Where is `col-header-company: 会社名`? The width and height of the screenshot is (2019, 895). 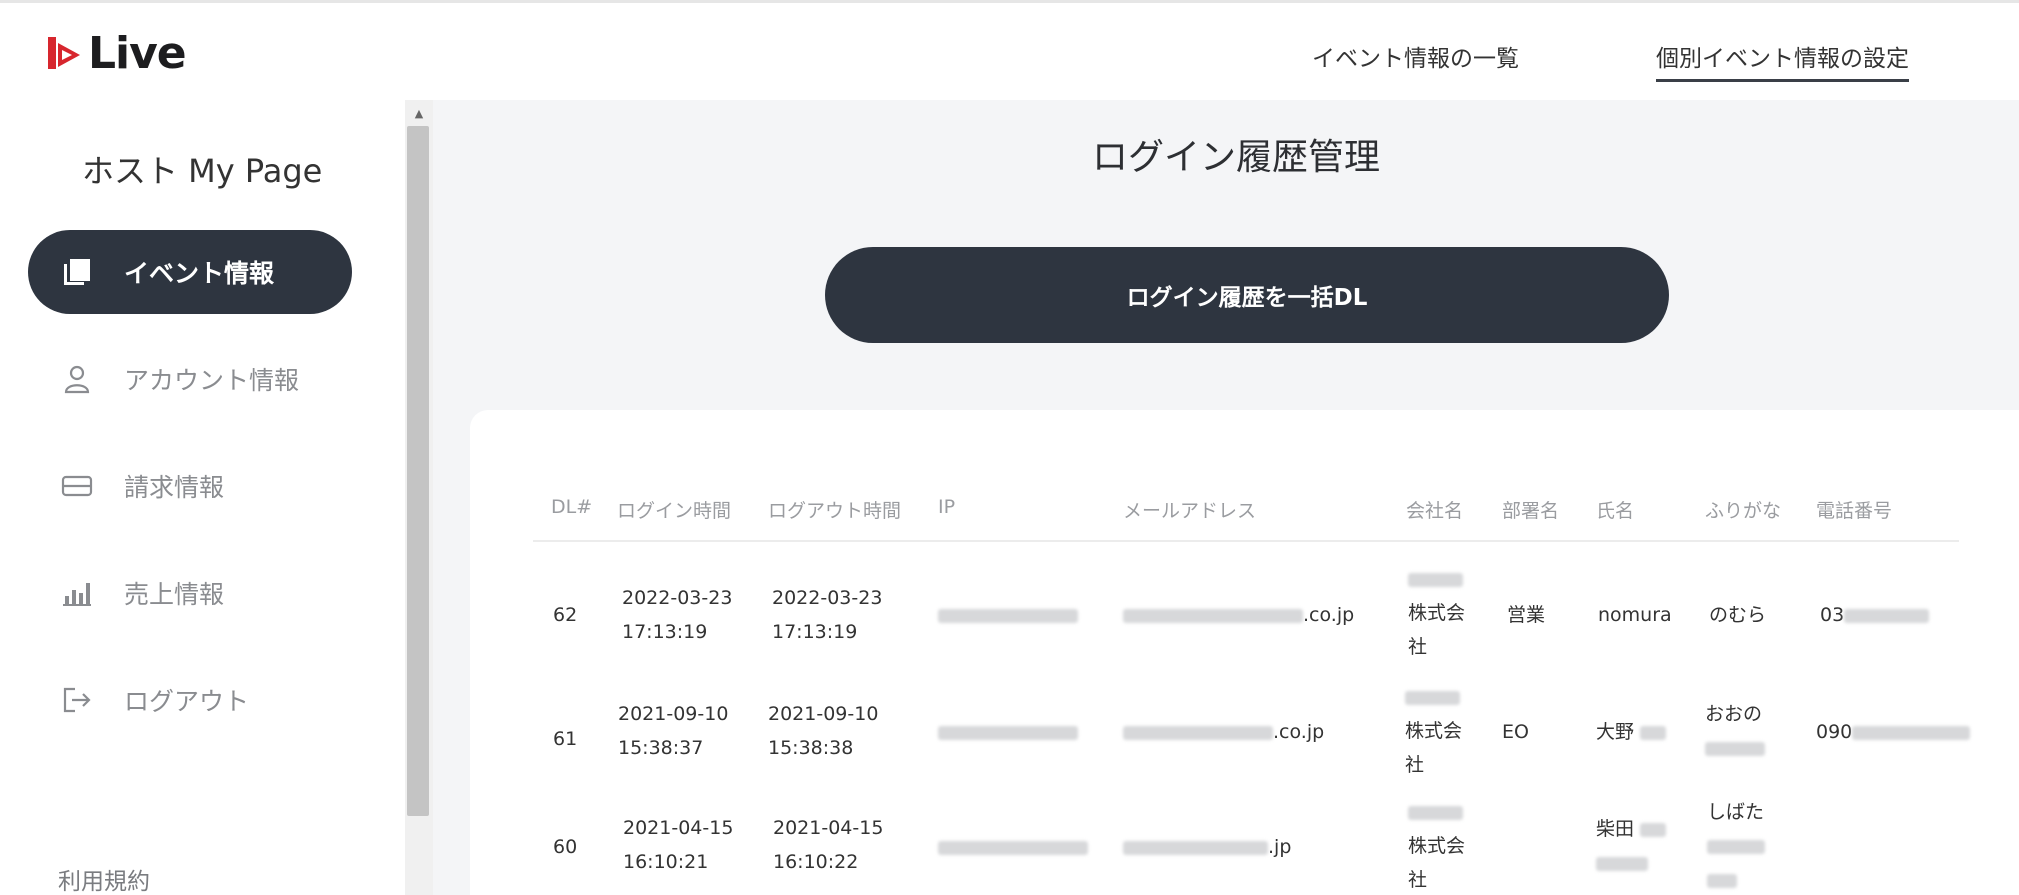 col-header-company: 会社名 is located at coordinates (1435, 511).